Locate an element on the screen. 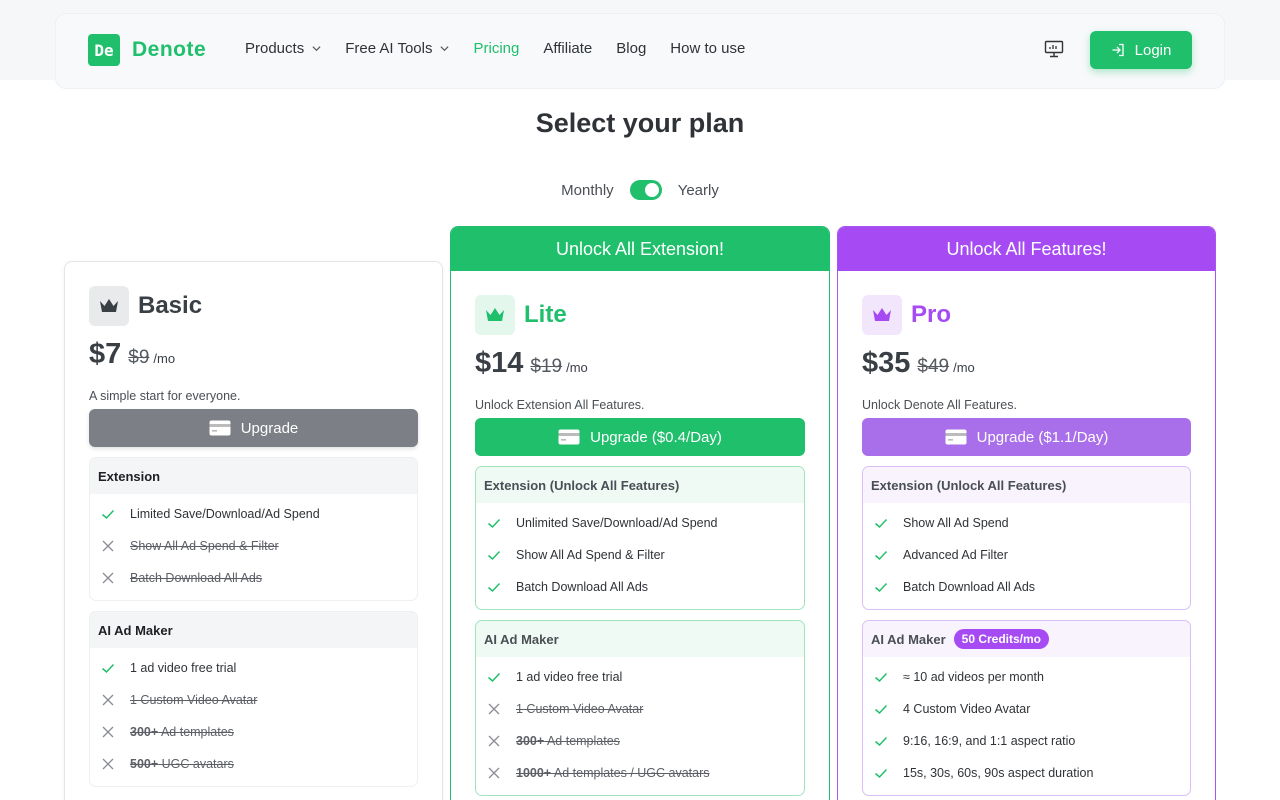  feature-item: Show All Ad Spend & Filter is located at coordinates (640, 555).